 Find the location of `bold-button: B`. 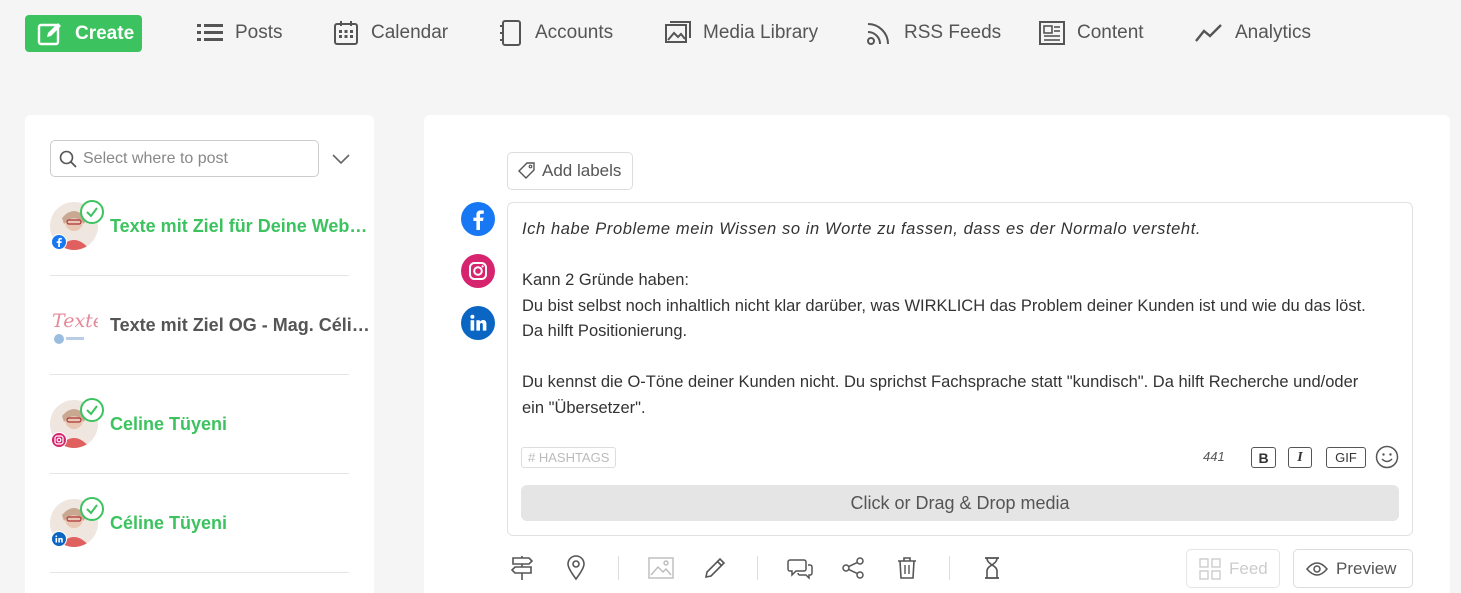

bold-button: B is located at coordinates (1263, 457).